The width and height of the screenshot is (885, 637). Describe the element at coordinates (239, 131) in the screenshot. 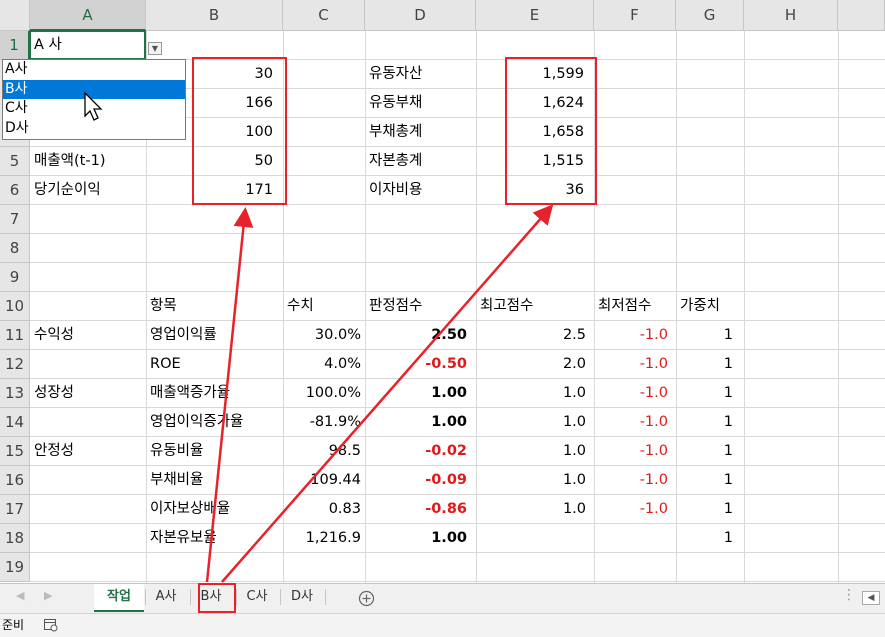

I see `highlight-box-column-b` at that location.